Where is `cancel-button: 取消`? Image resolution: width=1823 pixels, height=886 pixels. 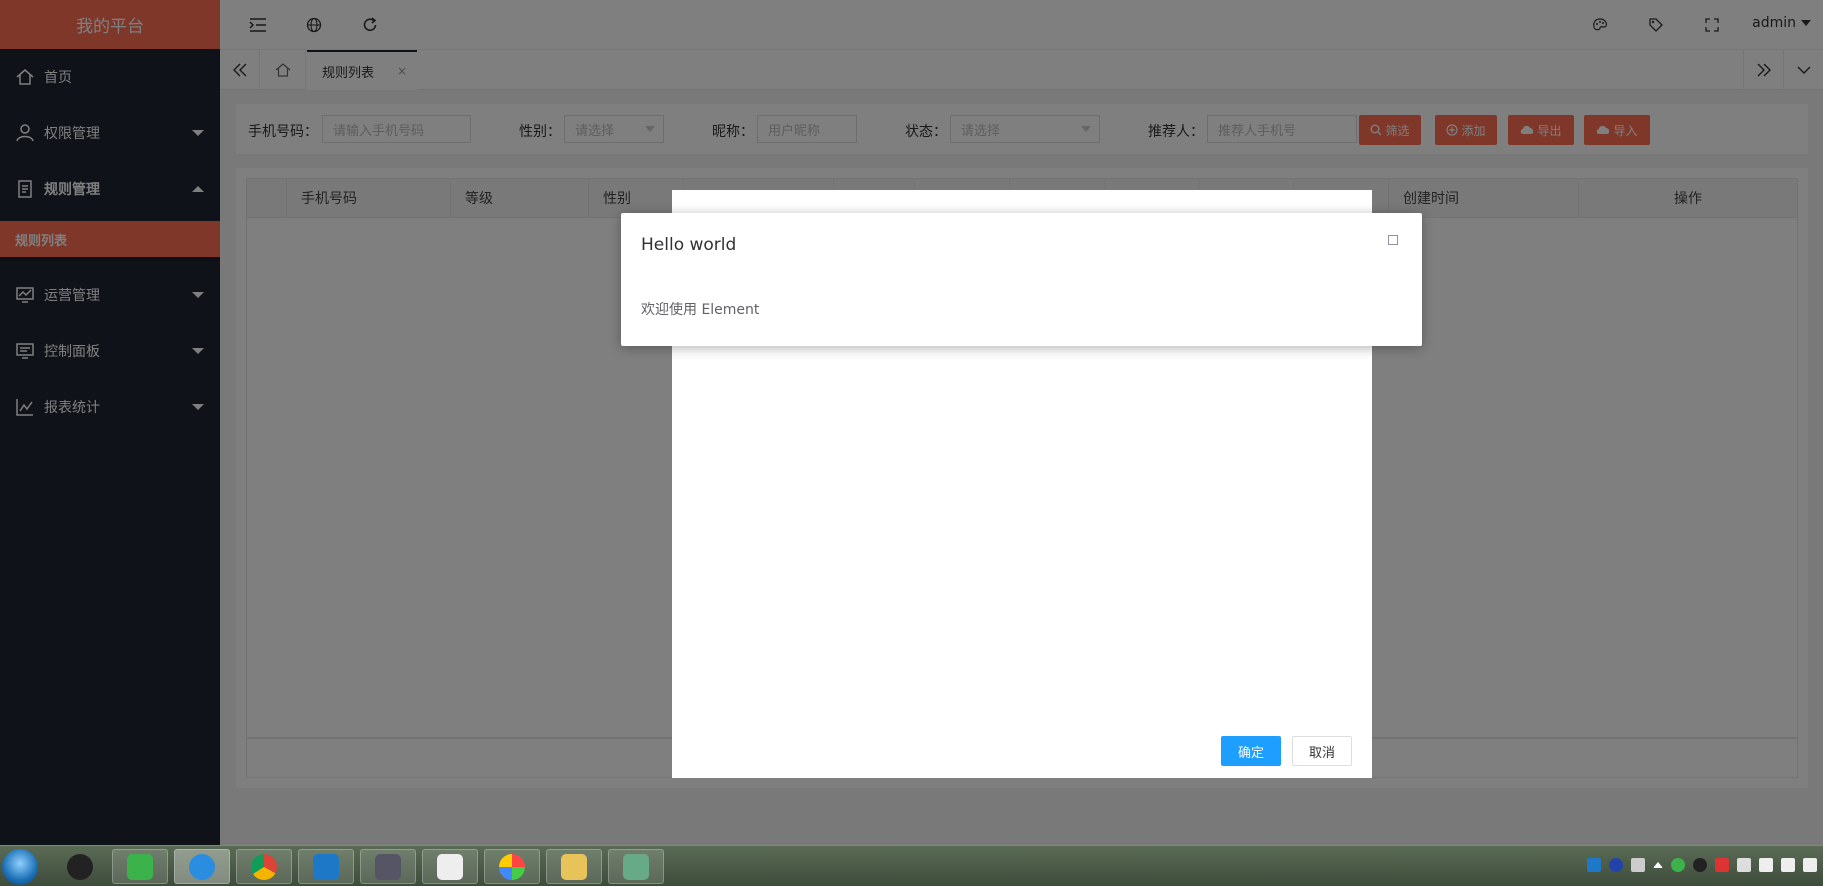 cancel-button: 取消 is located at coordinates (1322, 751).